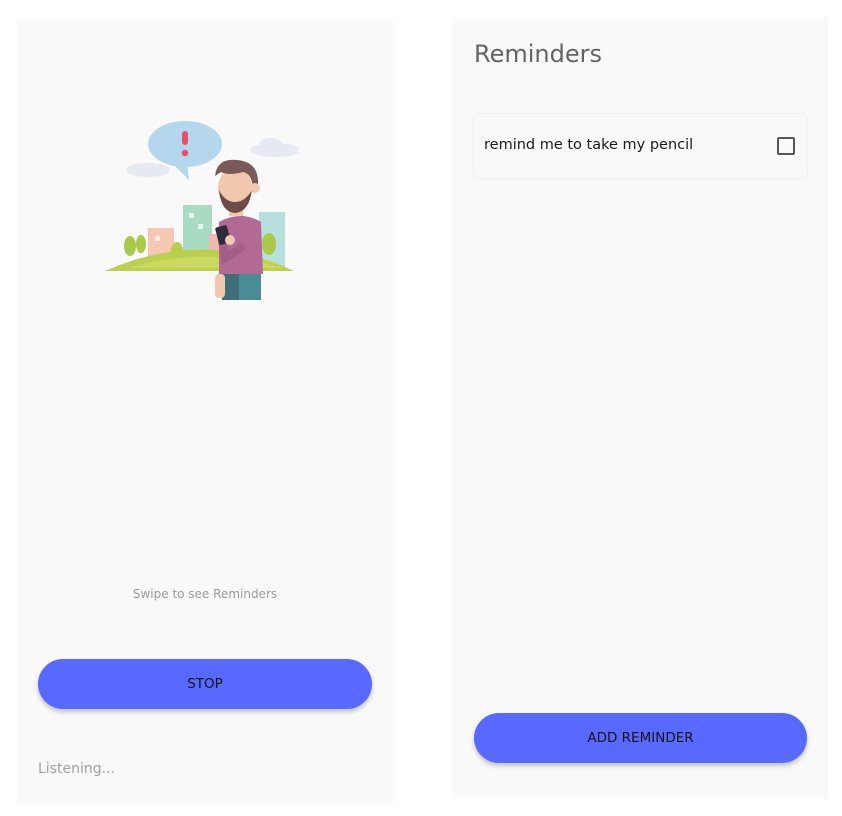 The height and width of the screenshot is (816, 842). Describe the element at coordinates (538, 54) in the screenshot. I see `page-title: Reminders` at that location.